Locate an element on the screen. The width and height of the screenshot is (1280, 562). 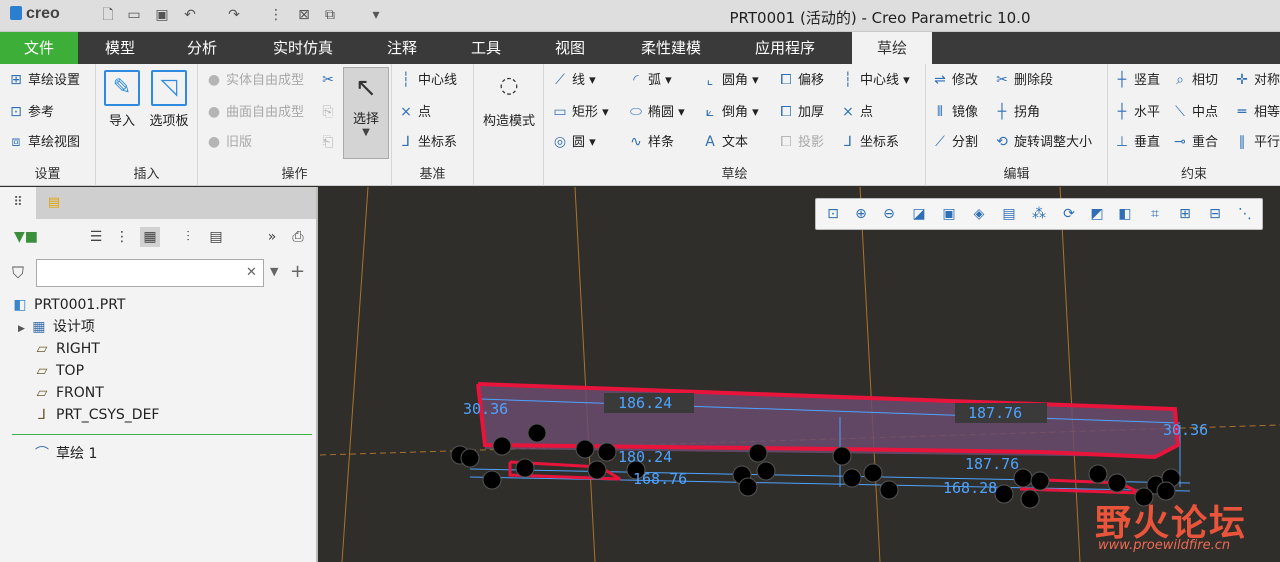
offset-button: ⧠ 偏移 is located at coordinates (801, 80).